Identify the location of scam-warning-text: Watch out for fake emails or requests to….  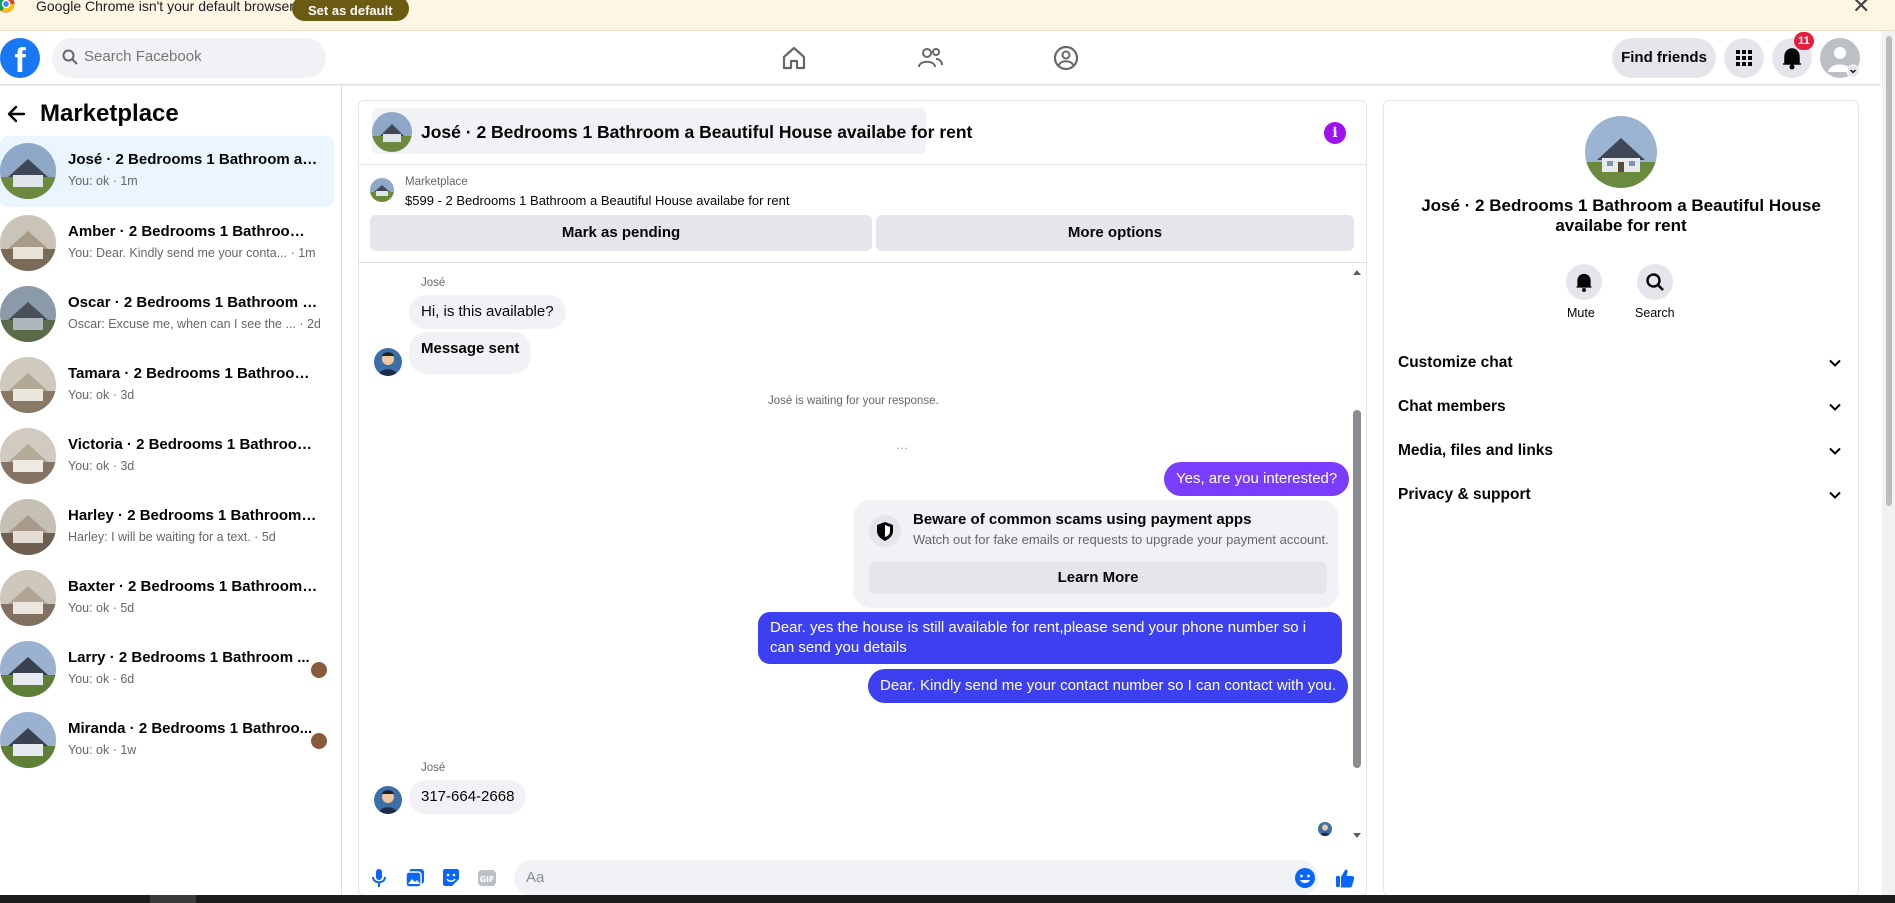
(1121, 539).